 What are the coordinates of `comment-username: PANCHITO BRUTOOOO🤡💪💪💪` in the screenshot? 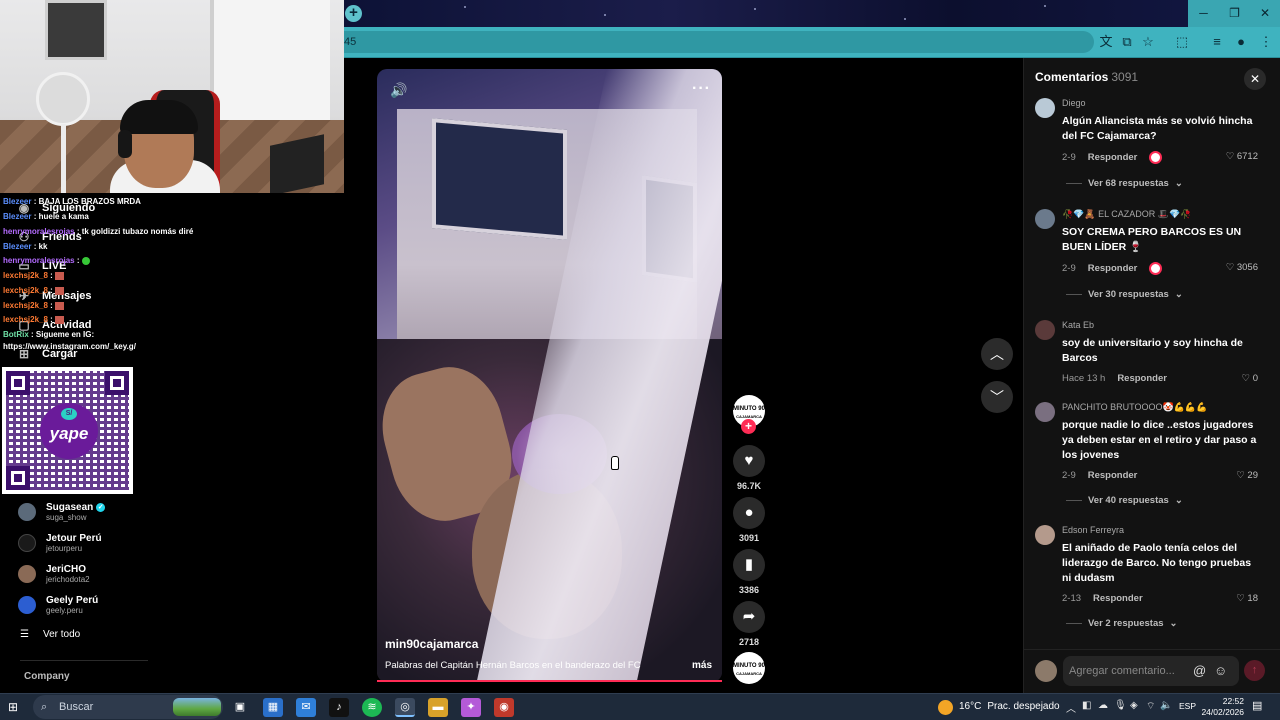 It's located at (1134, 407).